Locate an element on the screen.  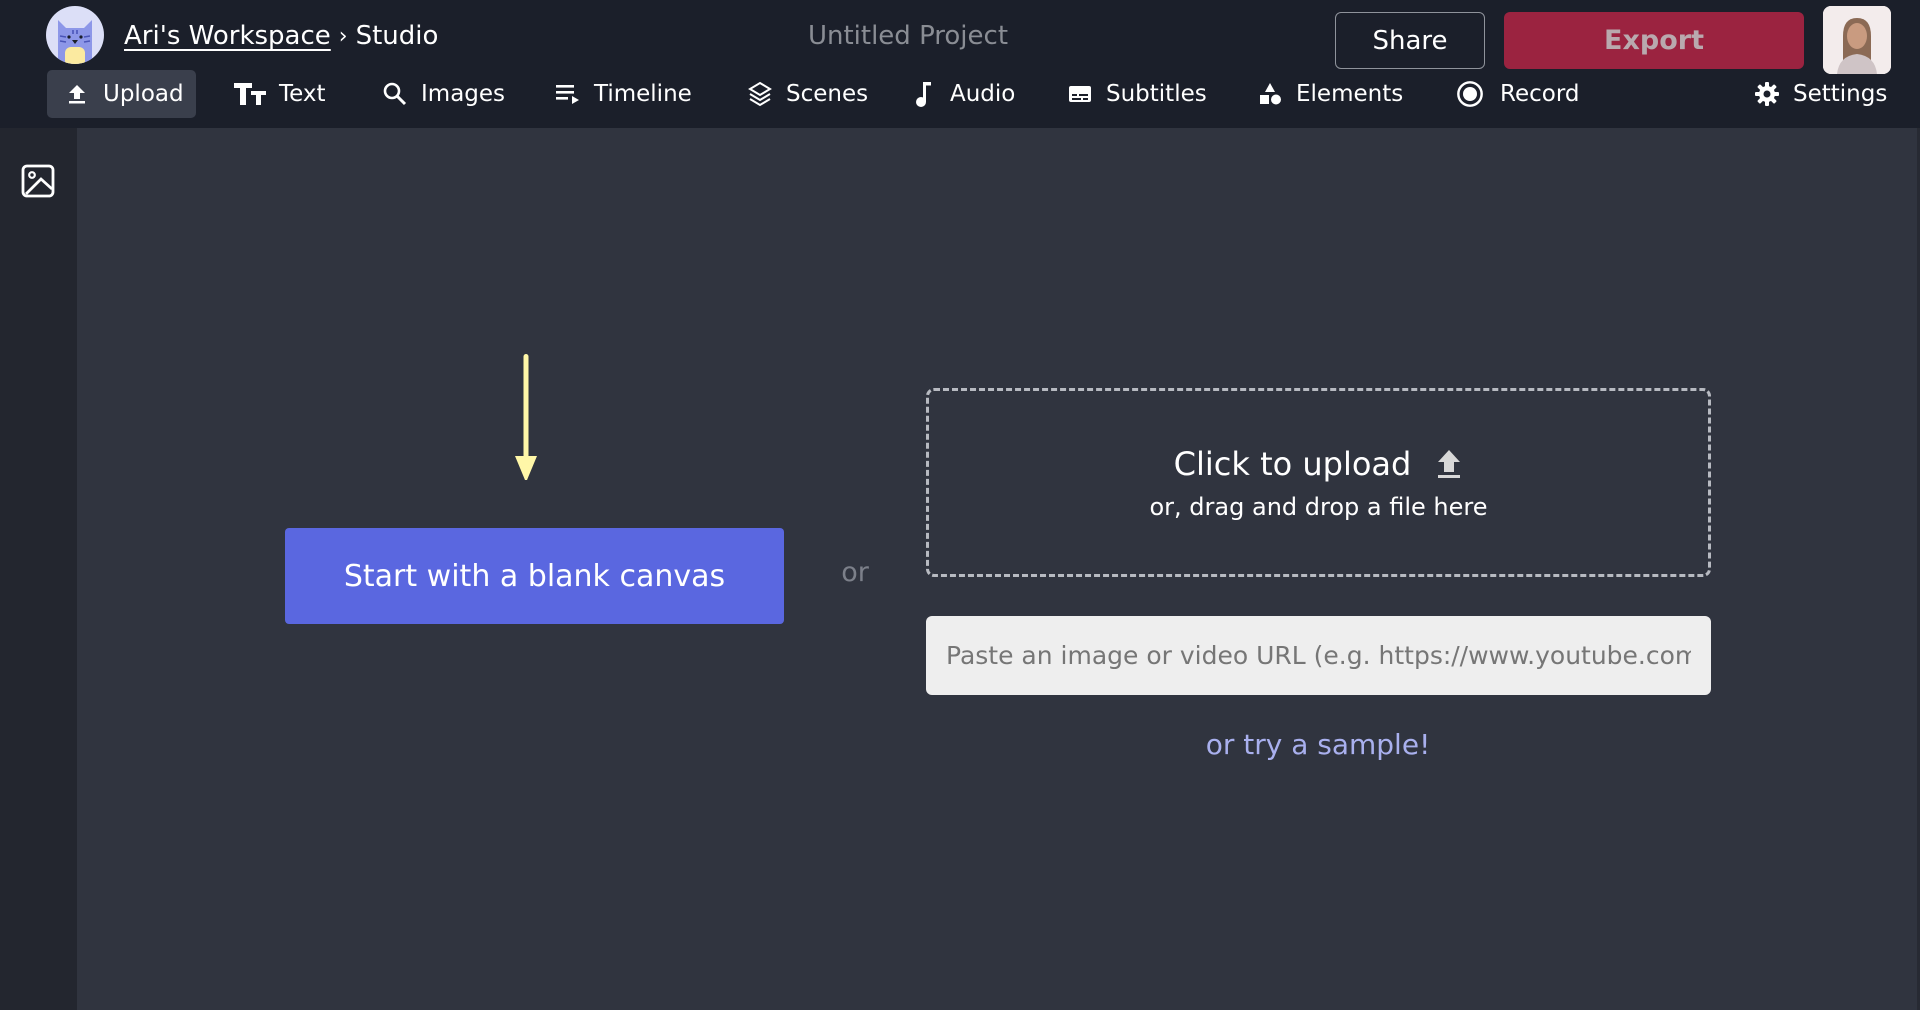
tab-settings: Settings is located at coordinates (1820, 94).